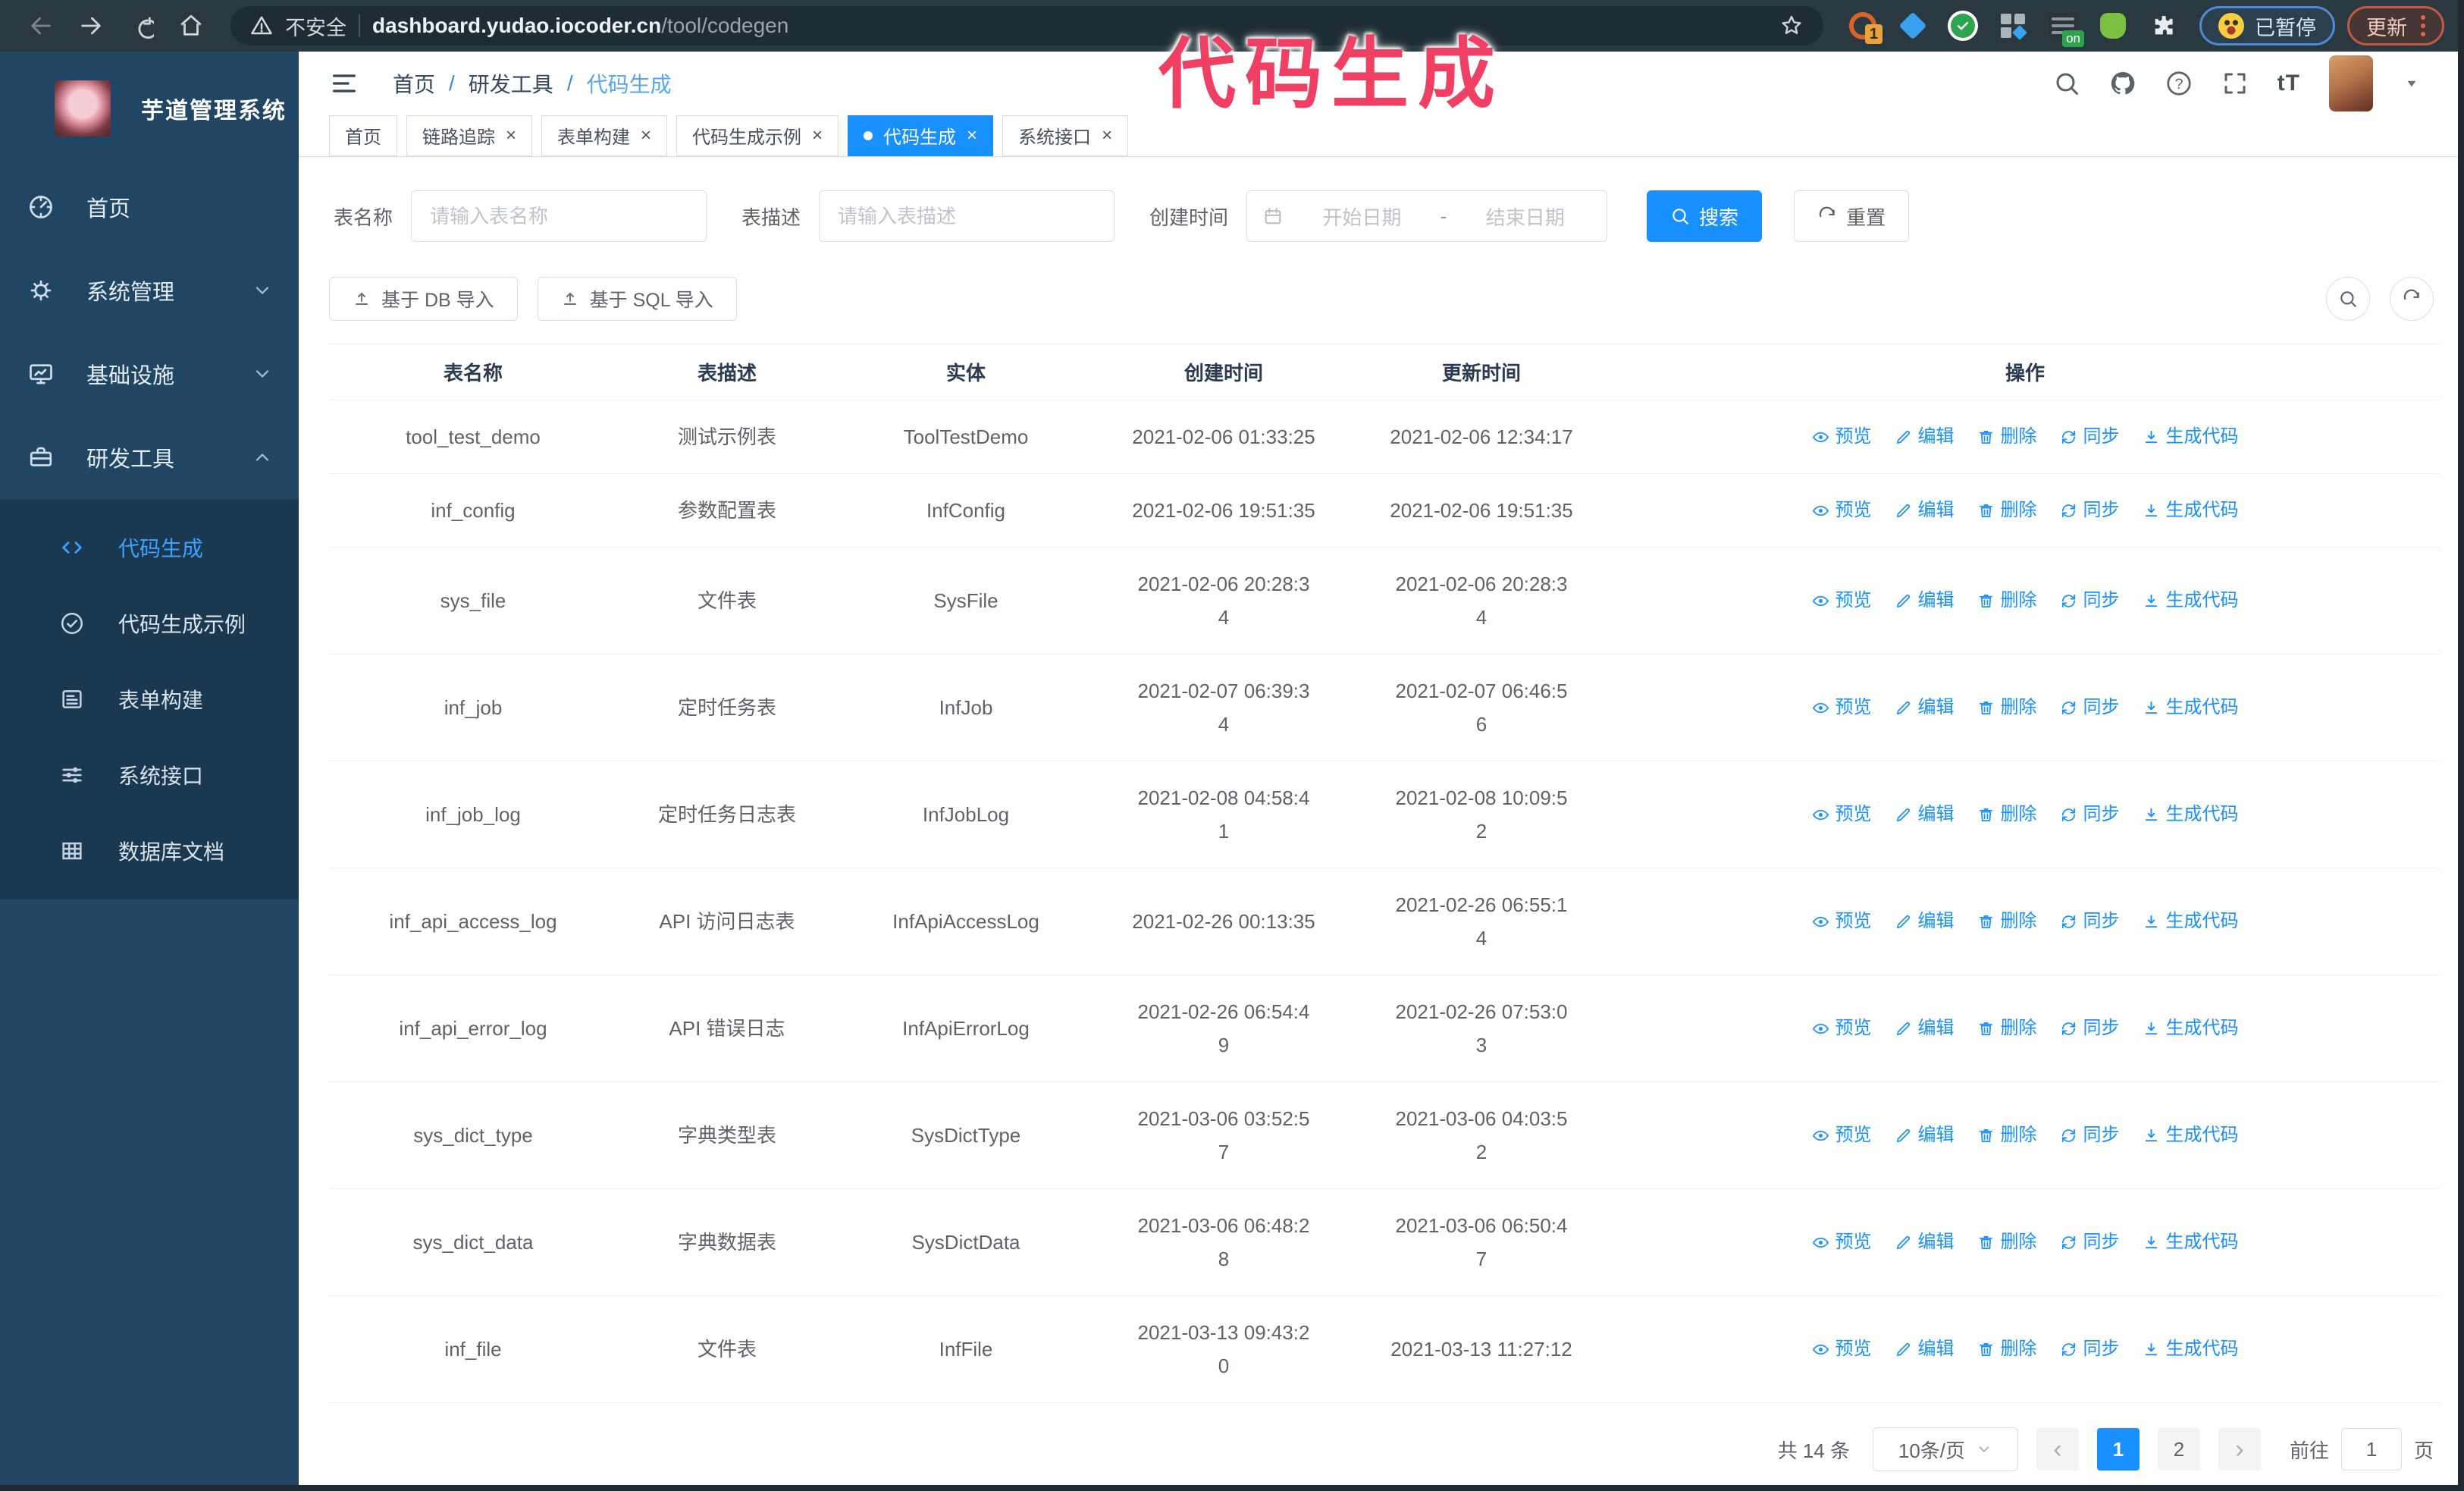 The image size is (2464, 1491). I want to click on page-size-select: 10条/页, so click(1945, 1449).